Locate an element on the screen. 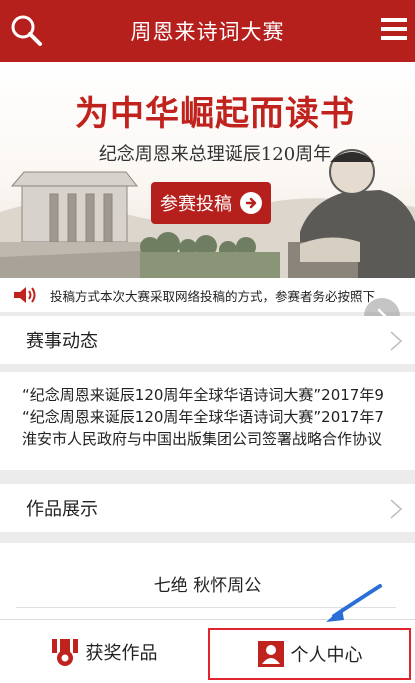 The width and height of the screenshot is (415, 683). tab-award-works-label: 获奖作品 is located at coordinates (121, 653).